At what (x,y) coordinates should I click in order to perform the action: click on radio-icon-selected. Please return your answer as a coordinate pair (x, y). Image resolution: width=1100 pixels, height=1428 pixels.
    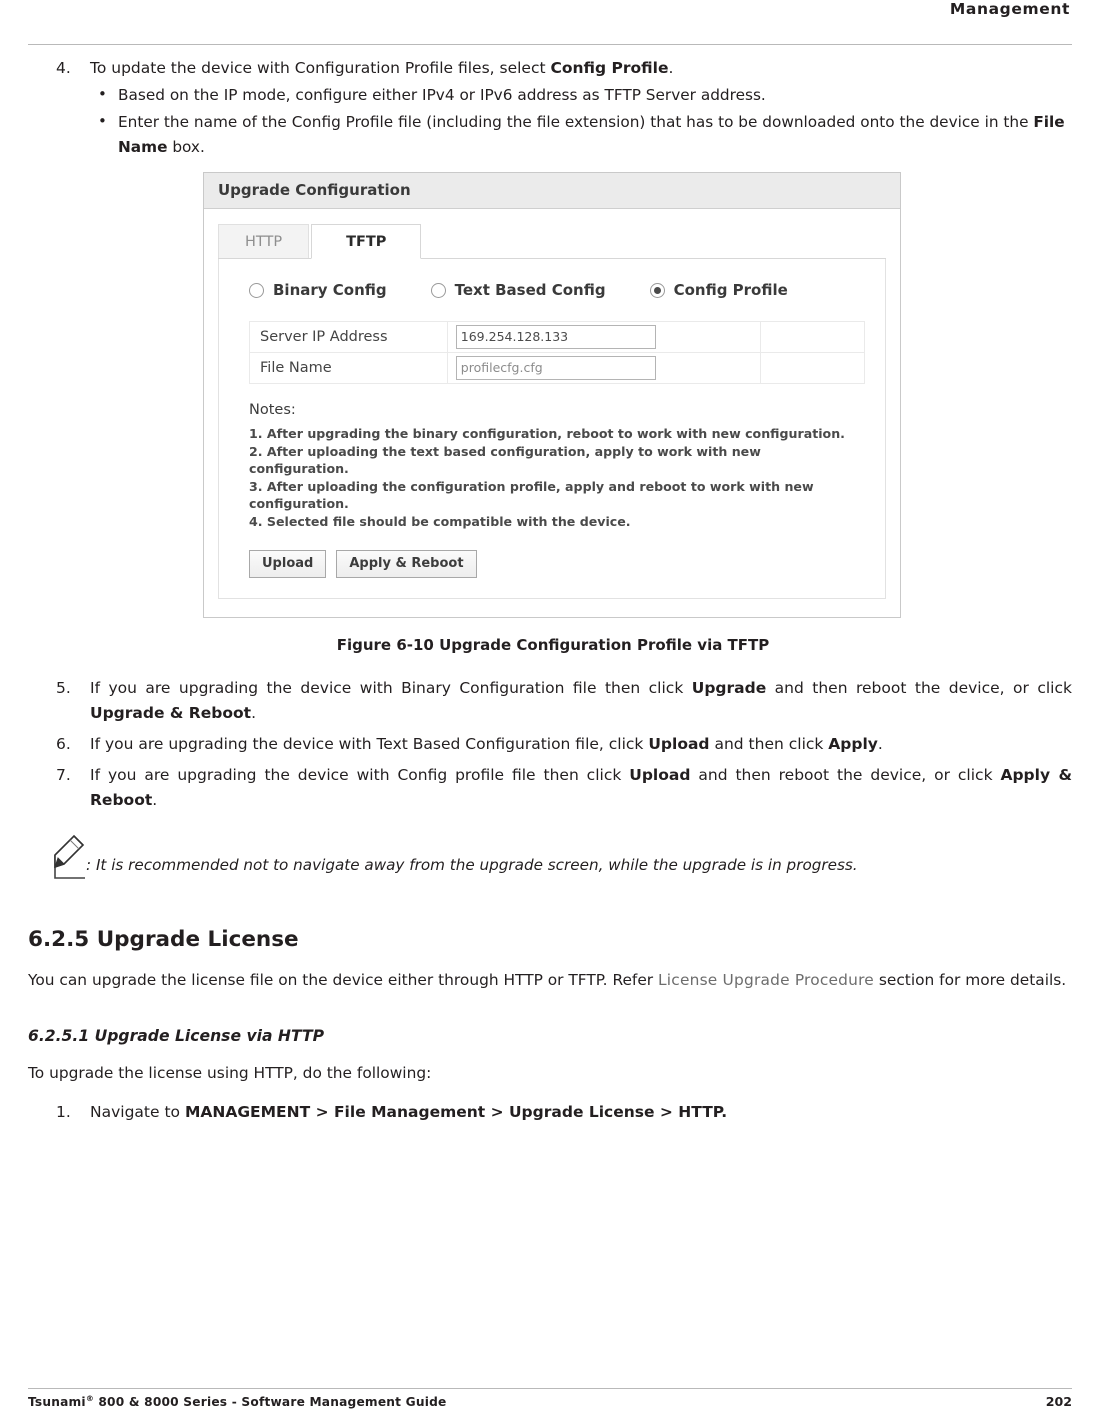
    Looking at the image, I should click on (657, 290).